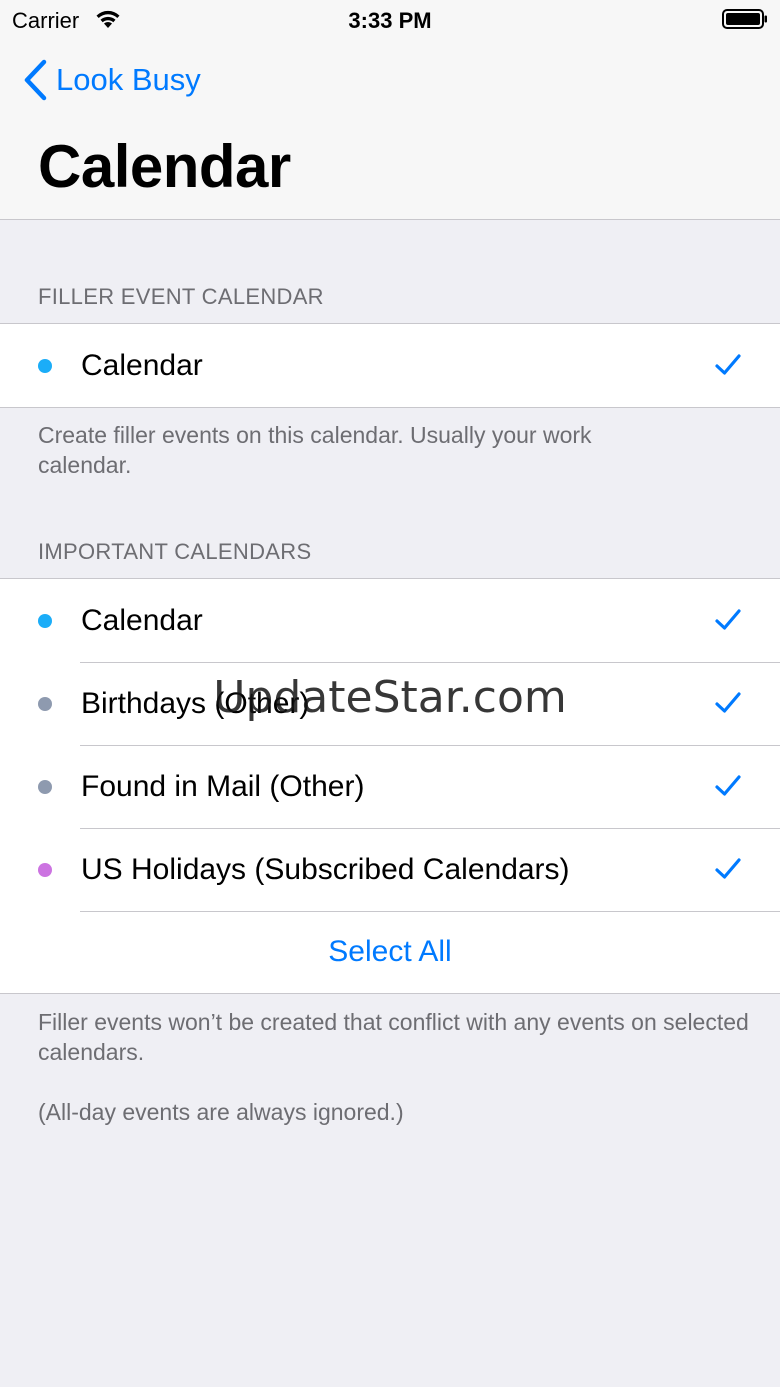 This screenshot has width=780, height=1387. What do you see at coordinates (390, 952) in the screenshot?
I see `select-all-button: Select All` at bounding box center [390, 952].